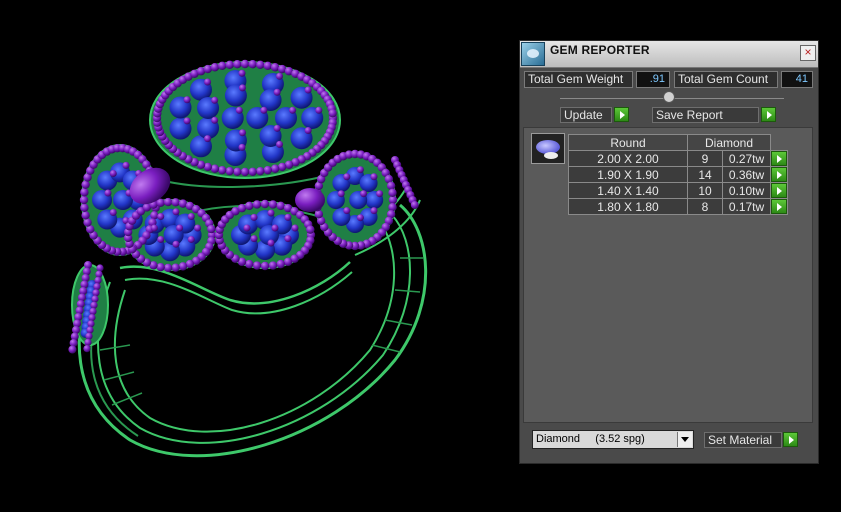 The width and height of the screenshot is (841, 512). What do you see at coordinates (590, 439) in the screenshot?
I see `material-dropdown-value: Diamond (3.52 spg)` at bounding box center [590, 439].